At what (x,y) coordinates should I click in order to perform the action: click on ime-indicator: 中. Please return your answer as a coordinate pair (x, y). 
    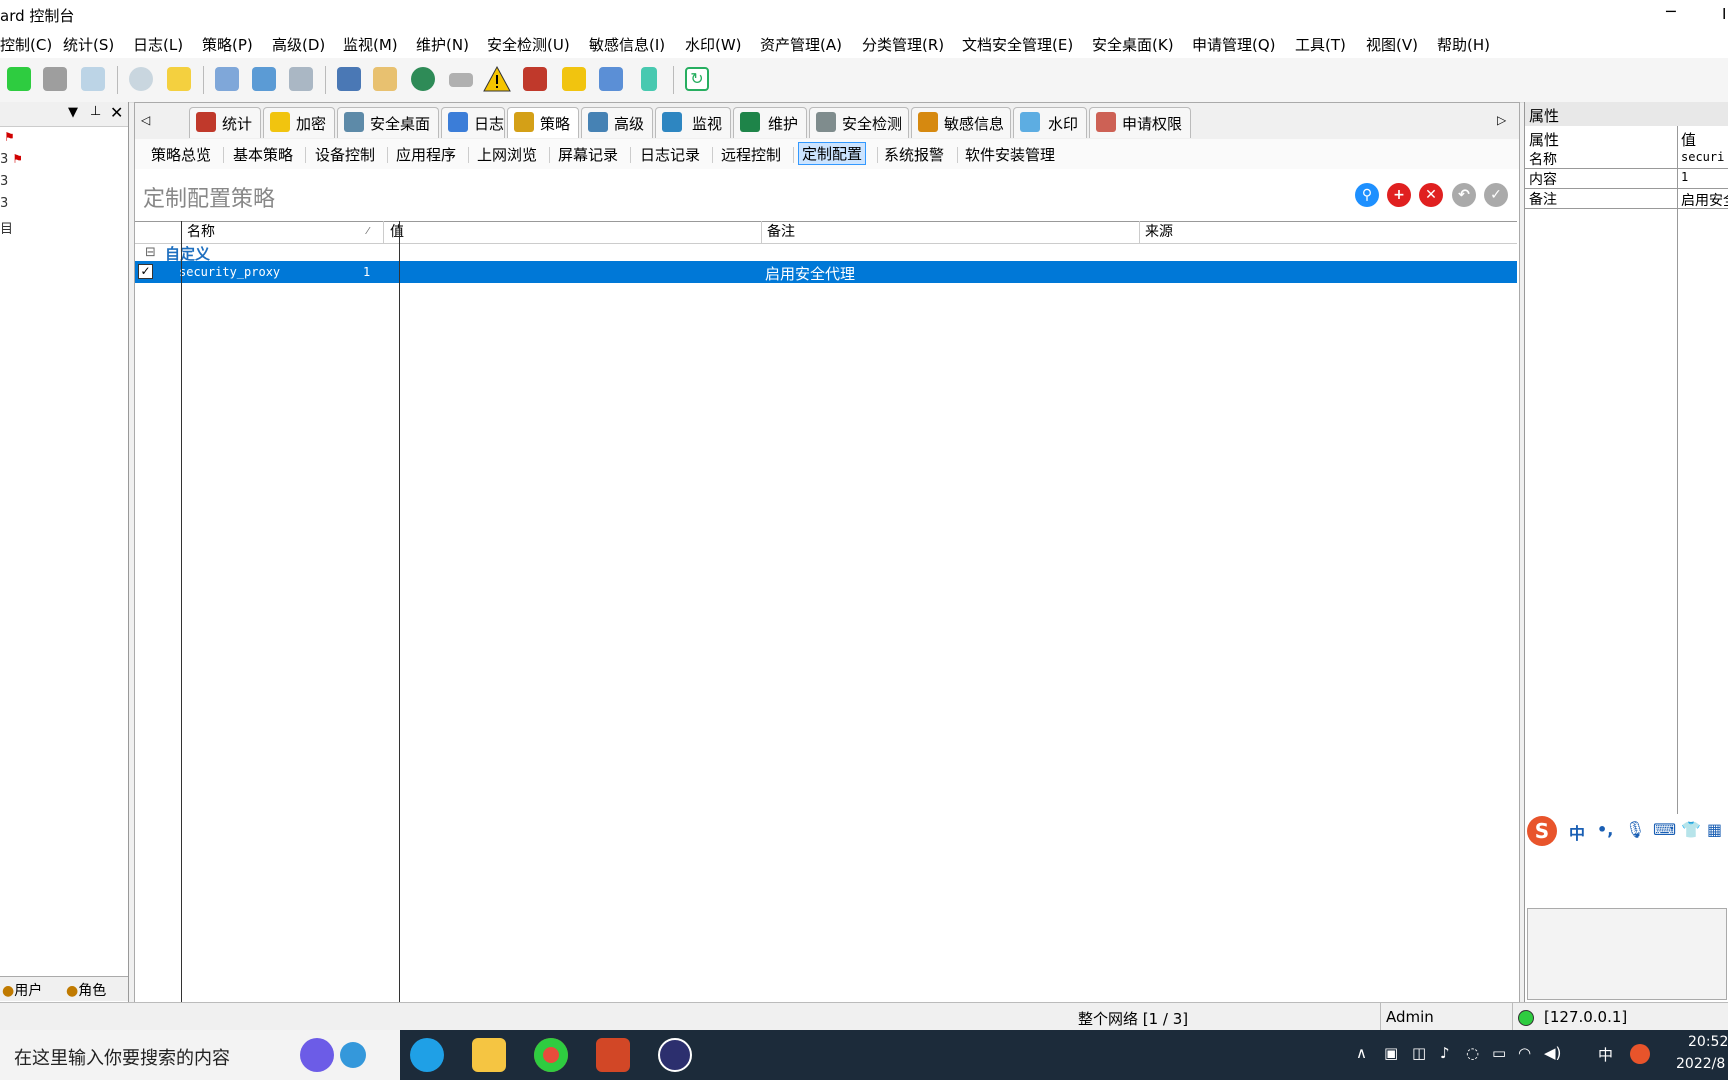
    Looking at the image, I should click on (1605, 1054).